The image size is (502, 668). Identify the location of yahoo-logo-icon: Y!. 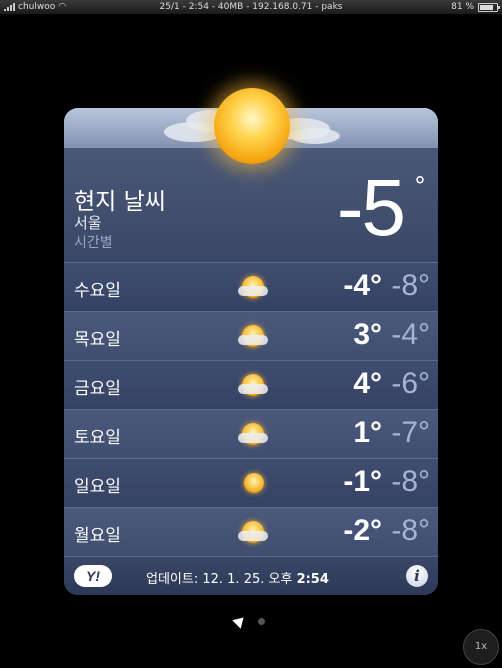
(93, 576).